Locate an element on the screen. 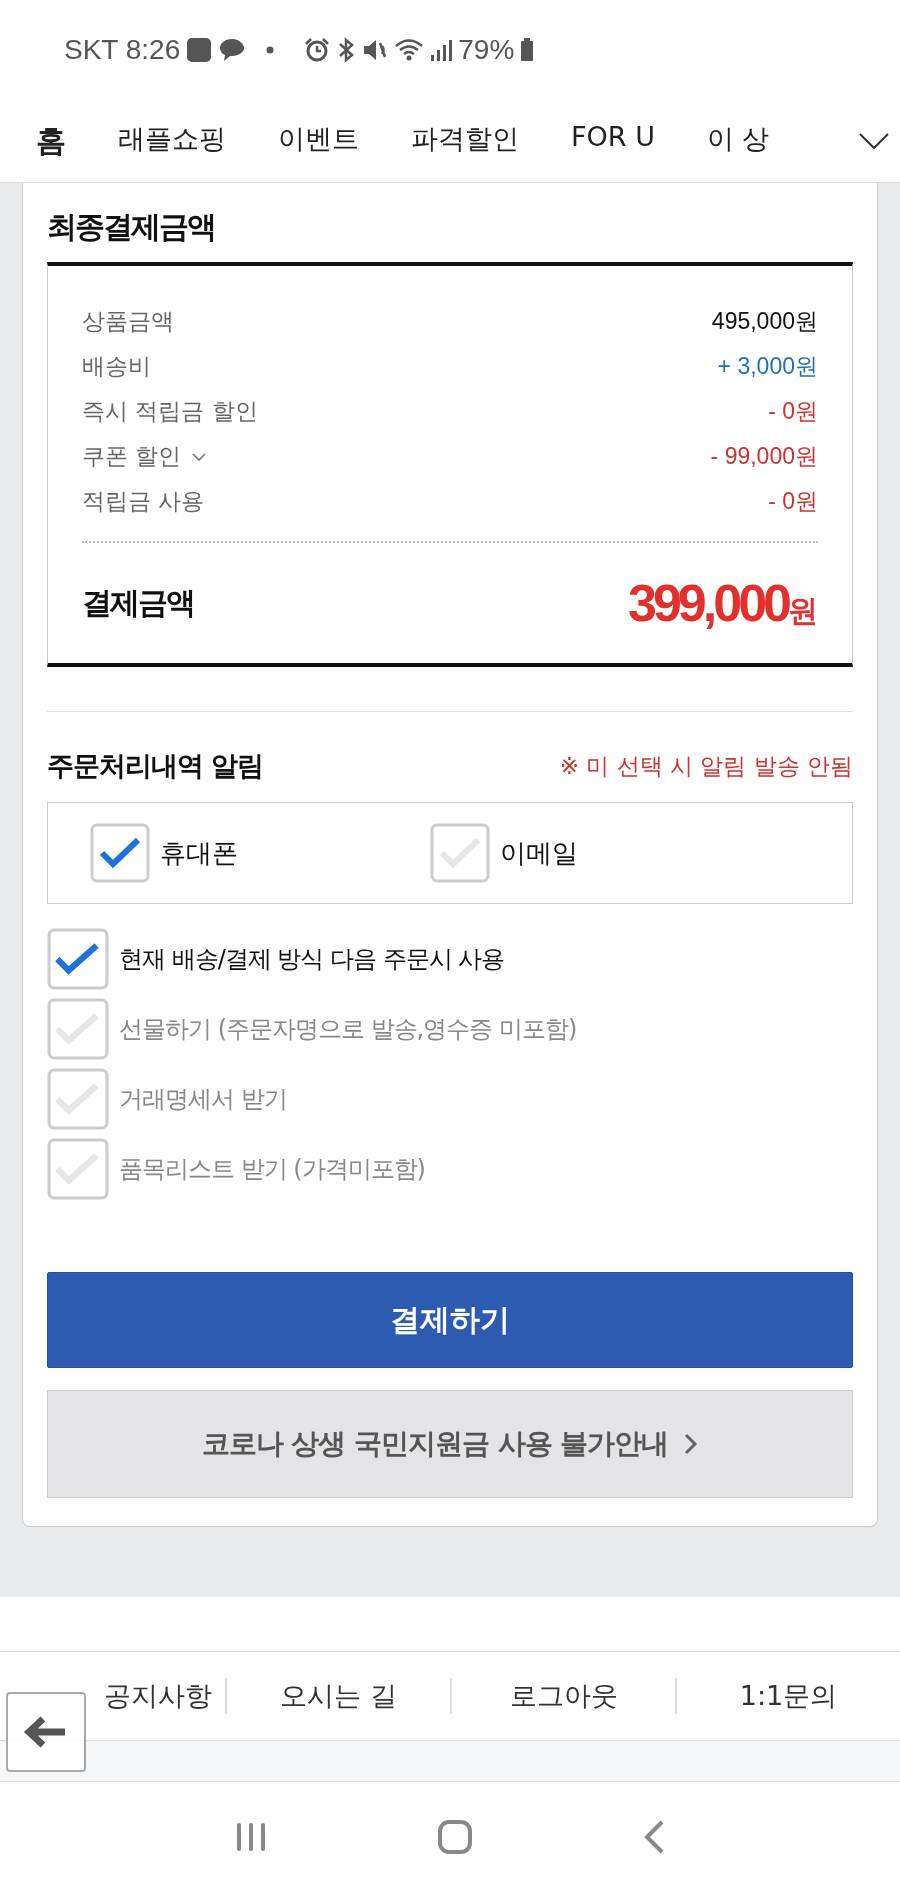 The width and height of the screenshot is (900, 1900). checkbox-label: 이메일 is located at coordinates (539, 853).